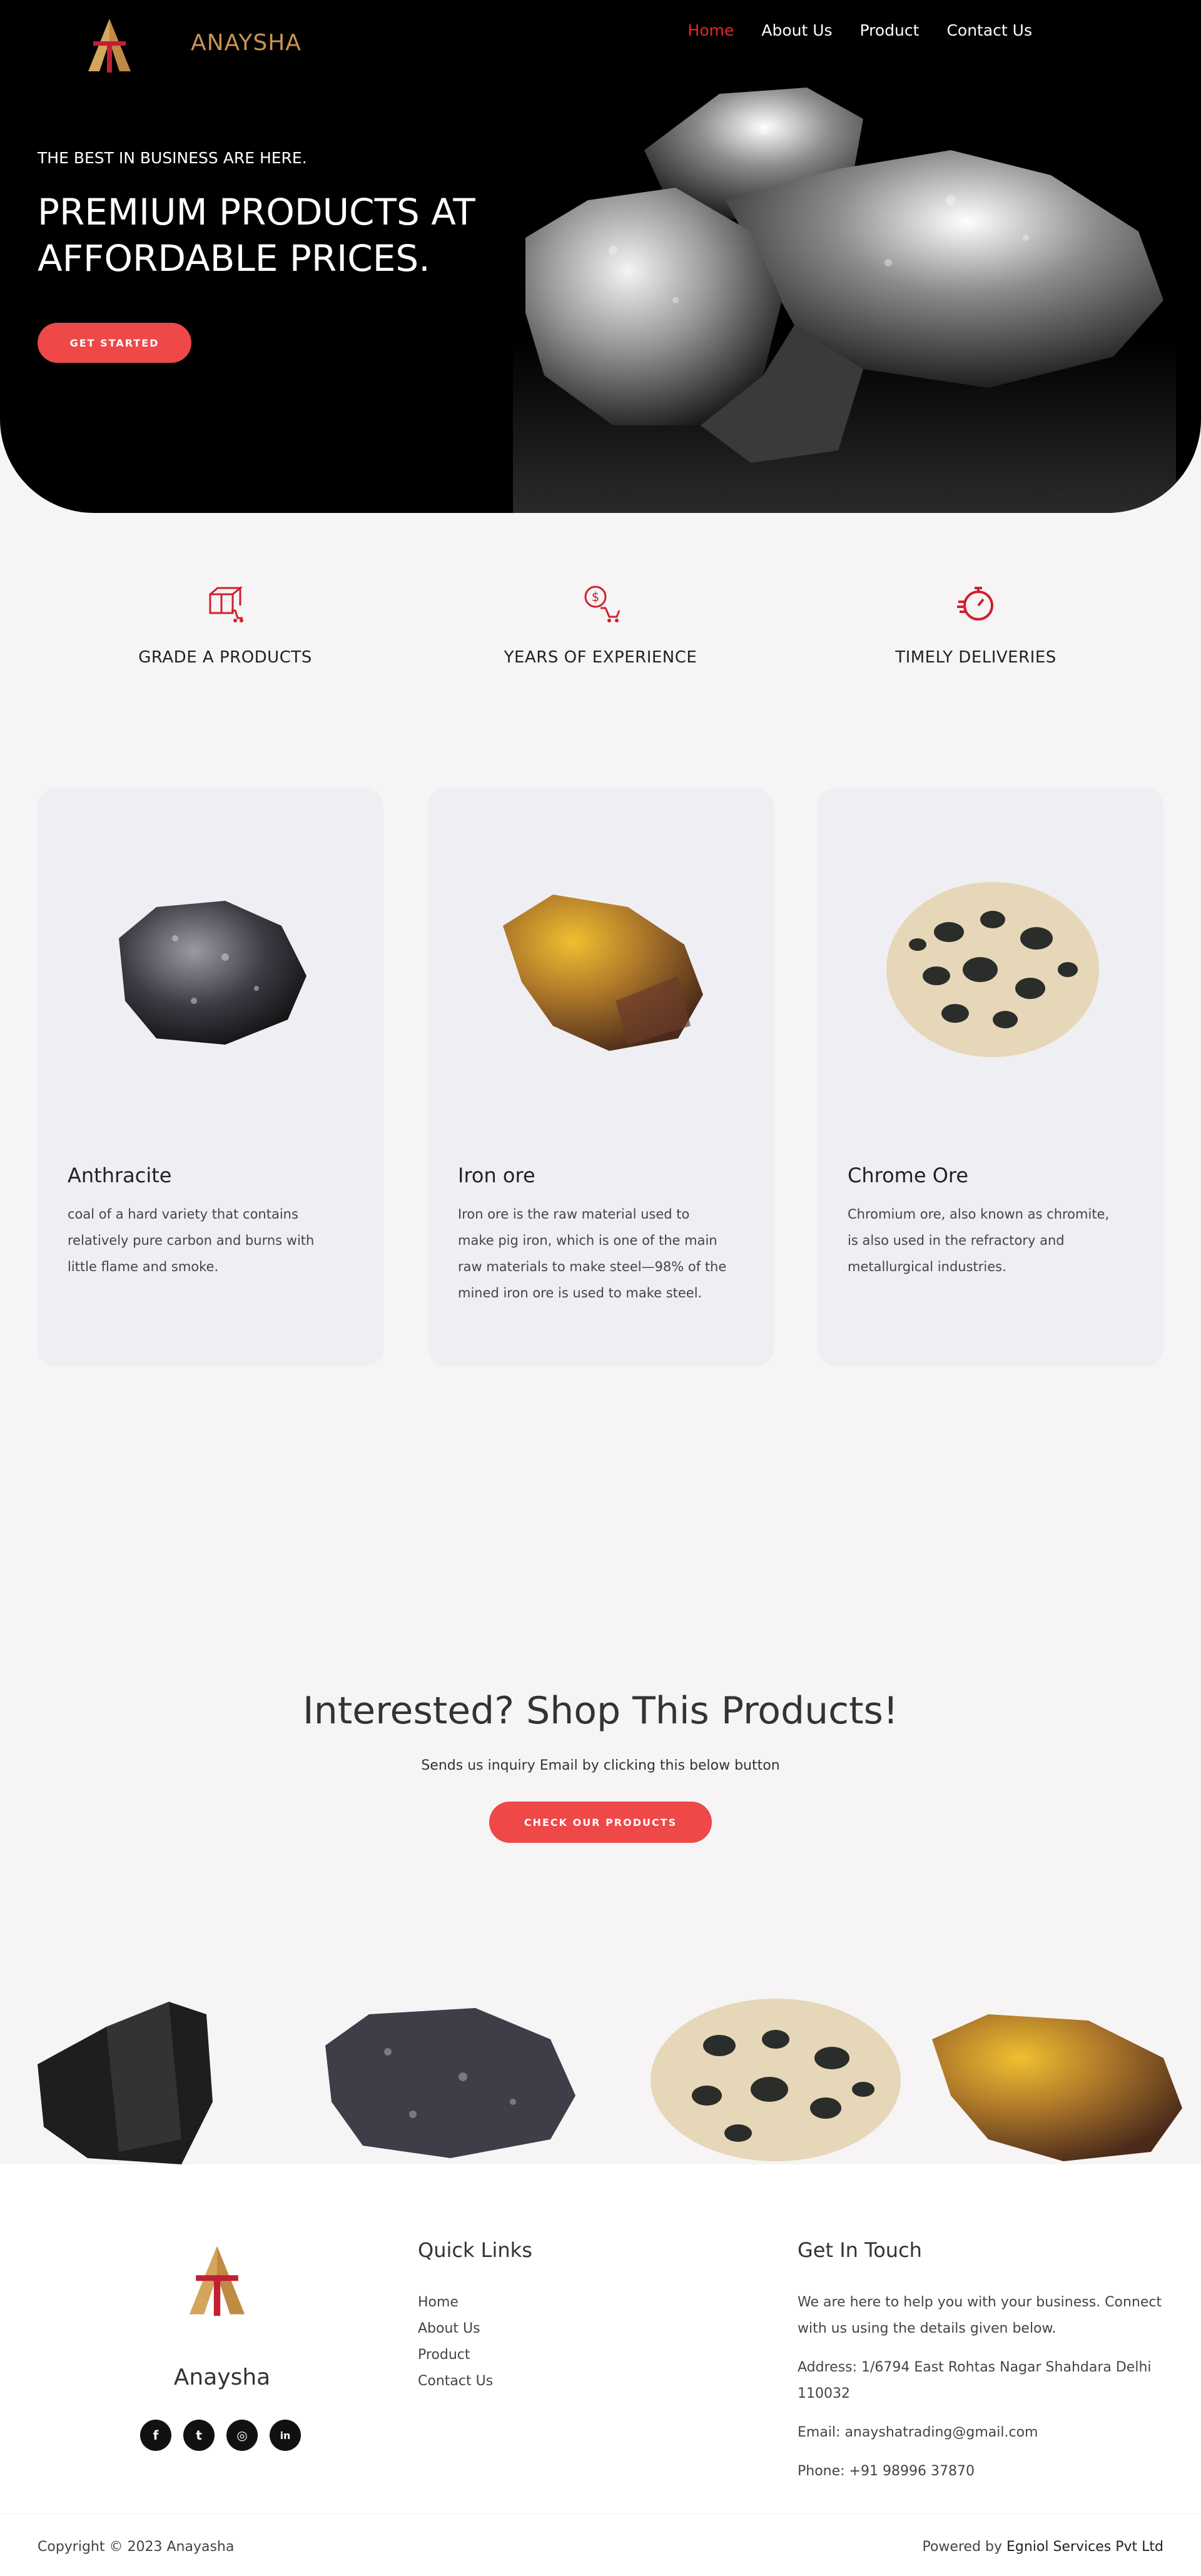 Image resolution: width=1201 pixels, height=2576 pixels. Describe the element at coordinates (844, 294) in the screenshot. I see `hero-mineral-image` at that location.